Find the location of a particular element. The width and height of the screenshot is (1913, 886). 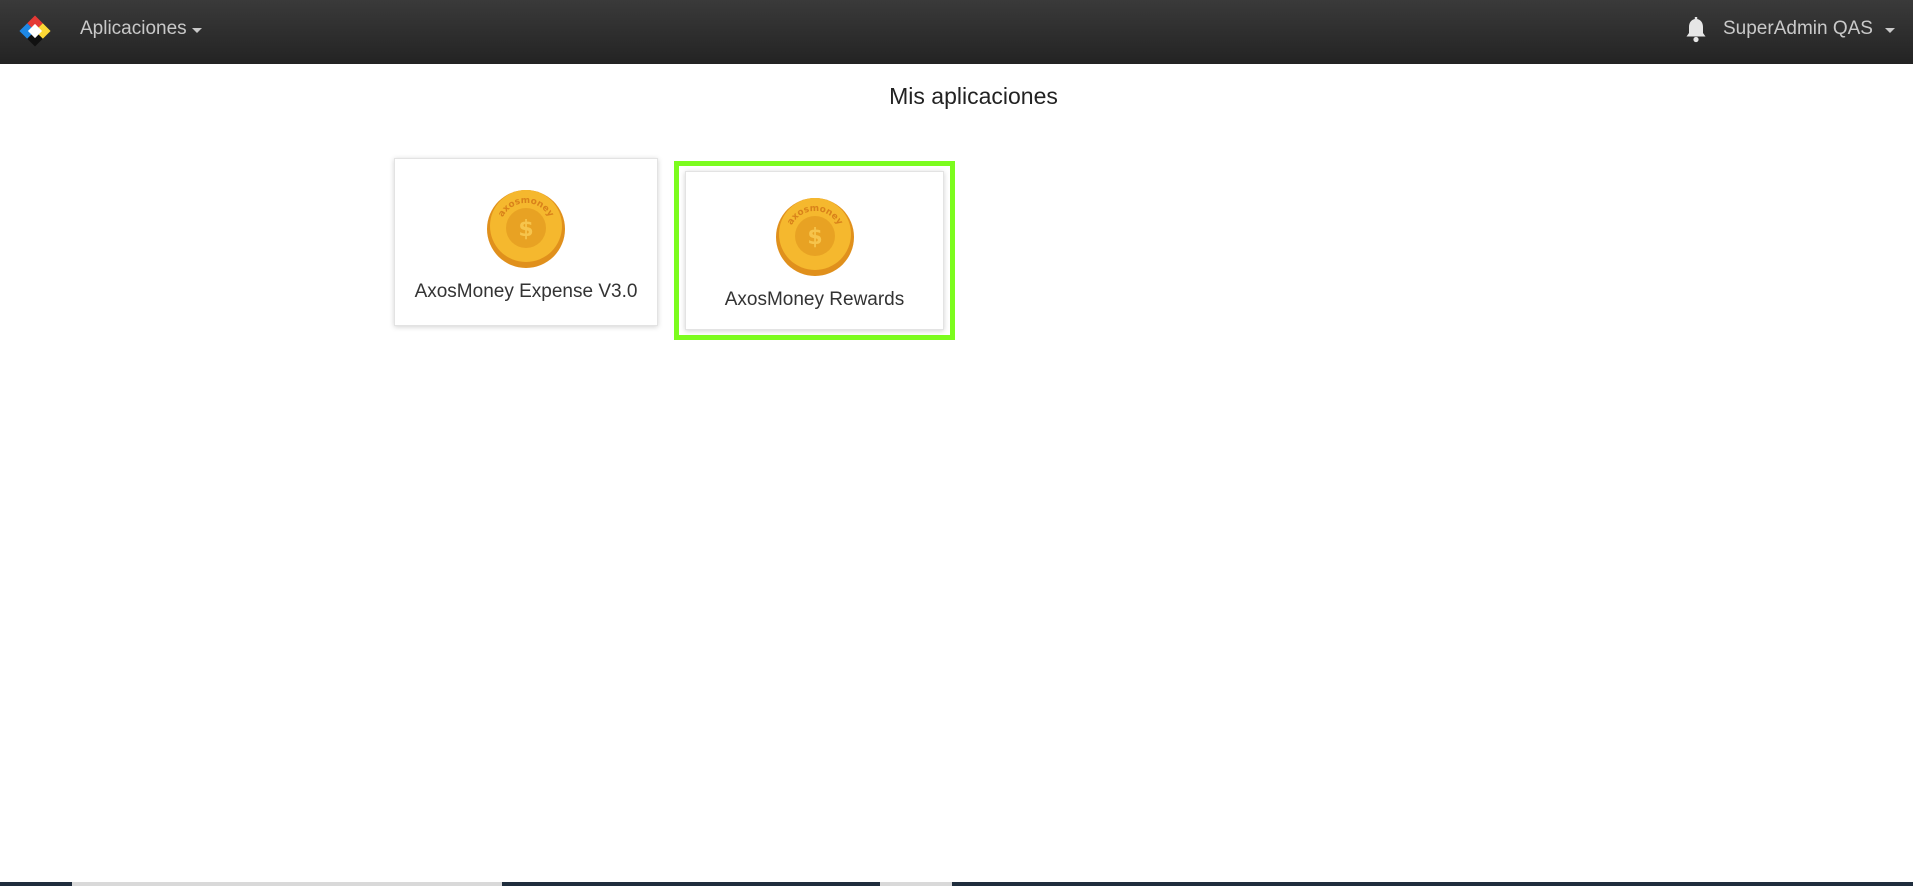

user-menu-dropdown: SuperAdmin QAS is located at coordinates (1809, 29).